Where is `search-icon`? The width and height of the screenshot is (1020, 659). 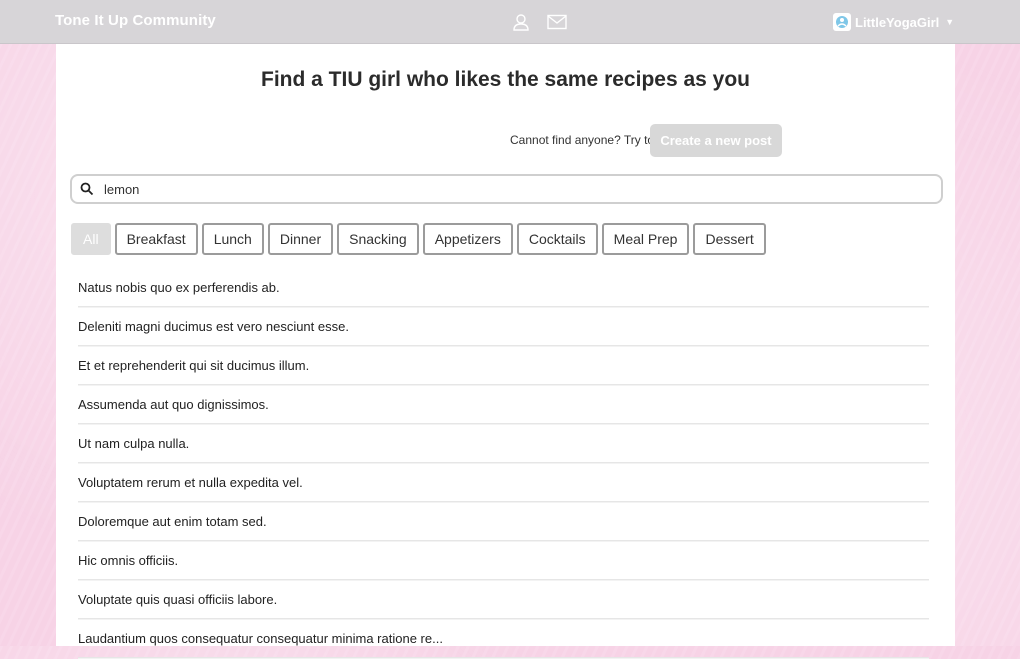 search-icon is located at coordinates (87, 189).